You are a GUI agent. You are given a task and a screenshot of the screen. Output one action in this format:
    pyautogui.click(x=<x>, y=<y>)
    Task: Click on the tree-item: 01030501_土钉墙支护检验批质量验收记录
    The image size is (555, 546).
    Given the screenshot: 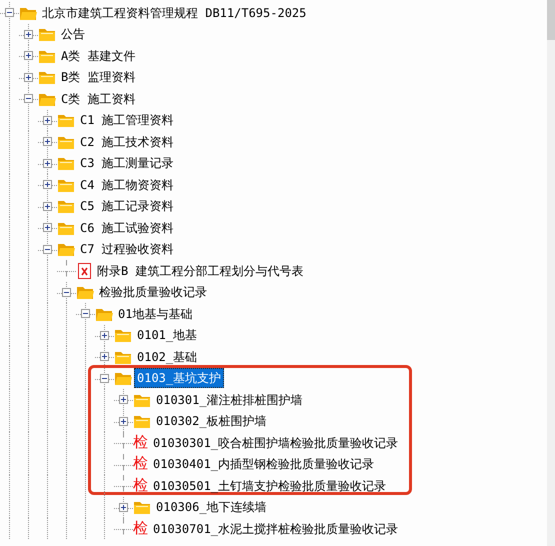 What is the action you would take?
    pyautogui.click(x=270, y=486)
    